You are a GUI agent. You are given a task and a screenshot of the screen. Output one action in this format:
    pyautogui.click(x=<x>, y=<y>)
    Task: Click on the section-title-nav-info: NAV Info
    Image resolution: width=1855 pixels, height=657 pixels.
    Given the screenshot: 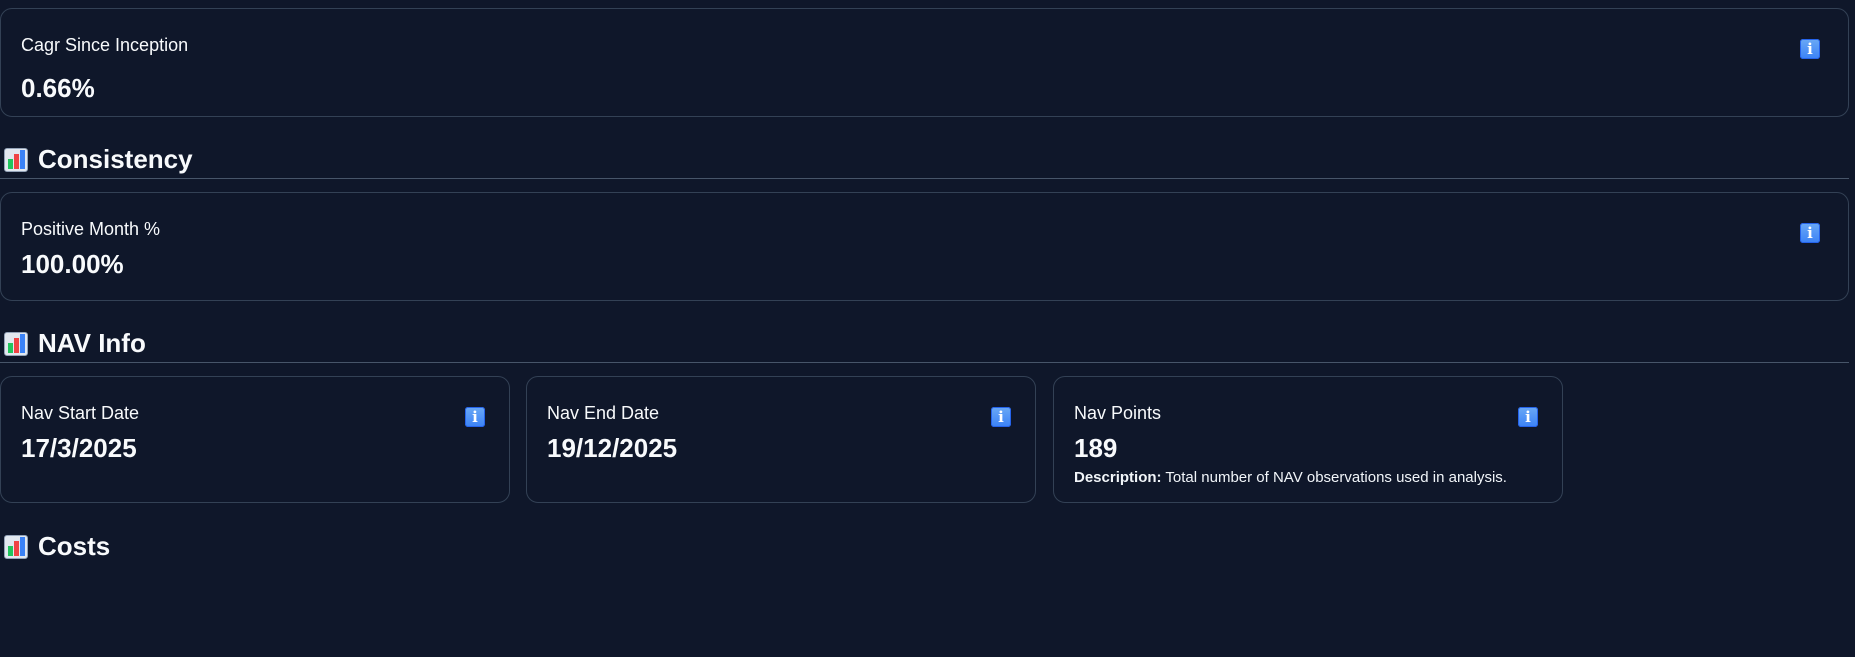 What is the action you would take?
    pyautogui.click(x=92, y=343)
    